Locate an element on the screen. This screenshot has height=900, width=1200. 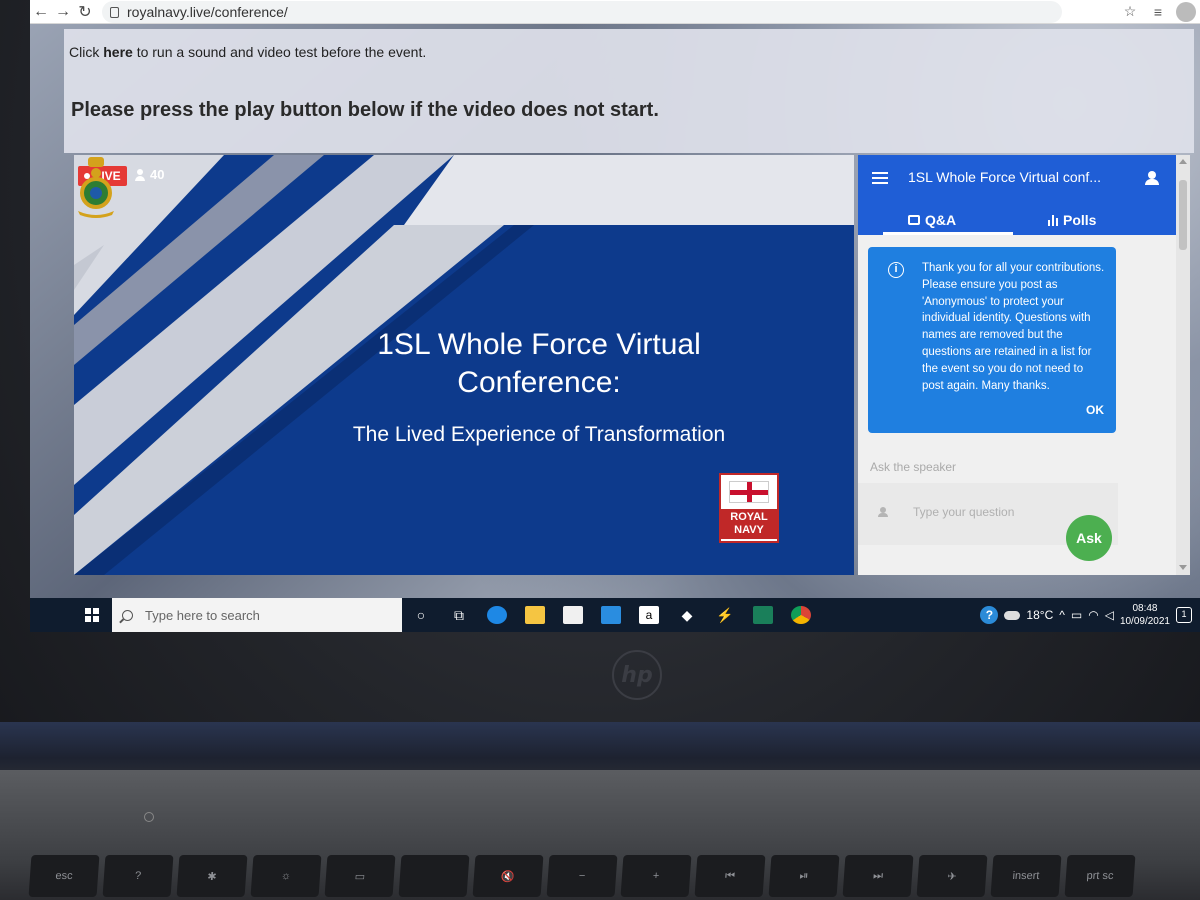
keyboard-key: esc is located at coordinates (64, 876).